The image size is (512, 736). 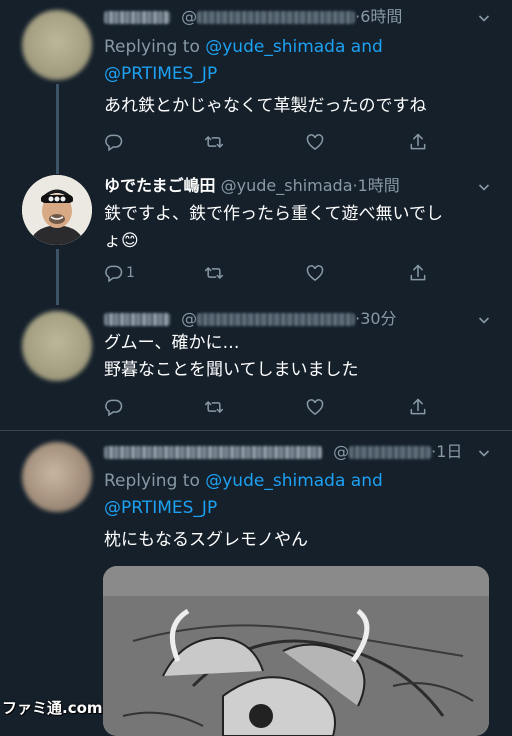 I want to click on avatar-photo, so click(x=57, y=210).